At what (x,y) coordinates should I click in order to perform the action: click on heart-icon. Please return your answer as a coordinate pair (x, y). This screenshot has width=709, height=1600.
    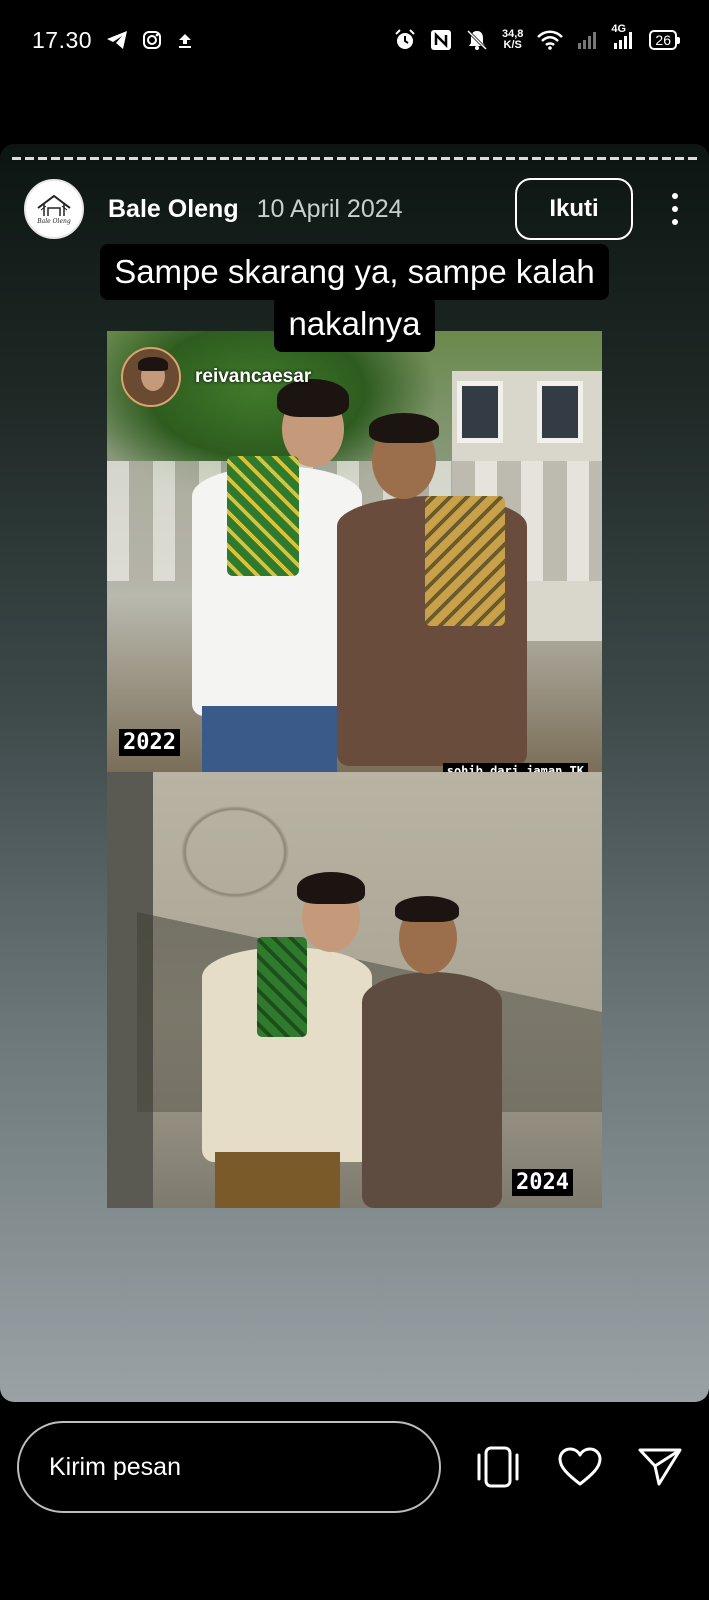
    Looking at the image, I should click on (580, 1467).